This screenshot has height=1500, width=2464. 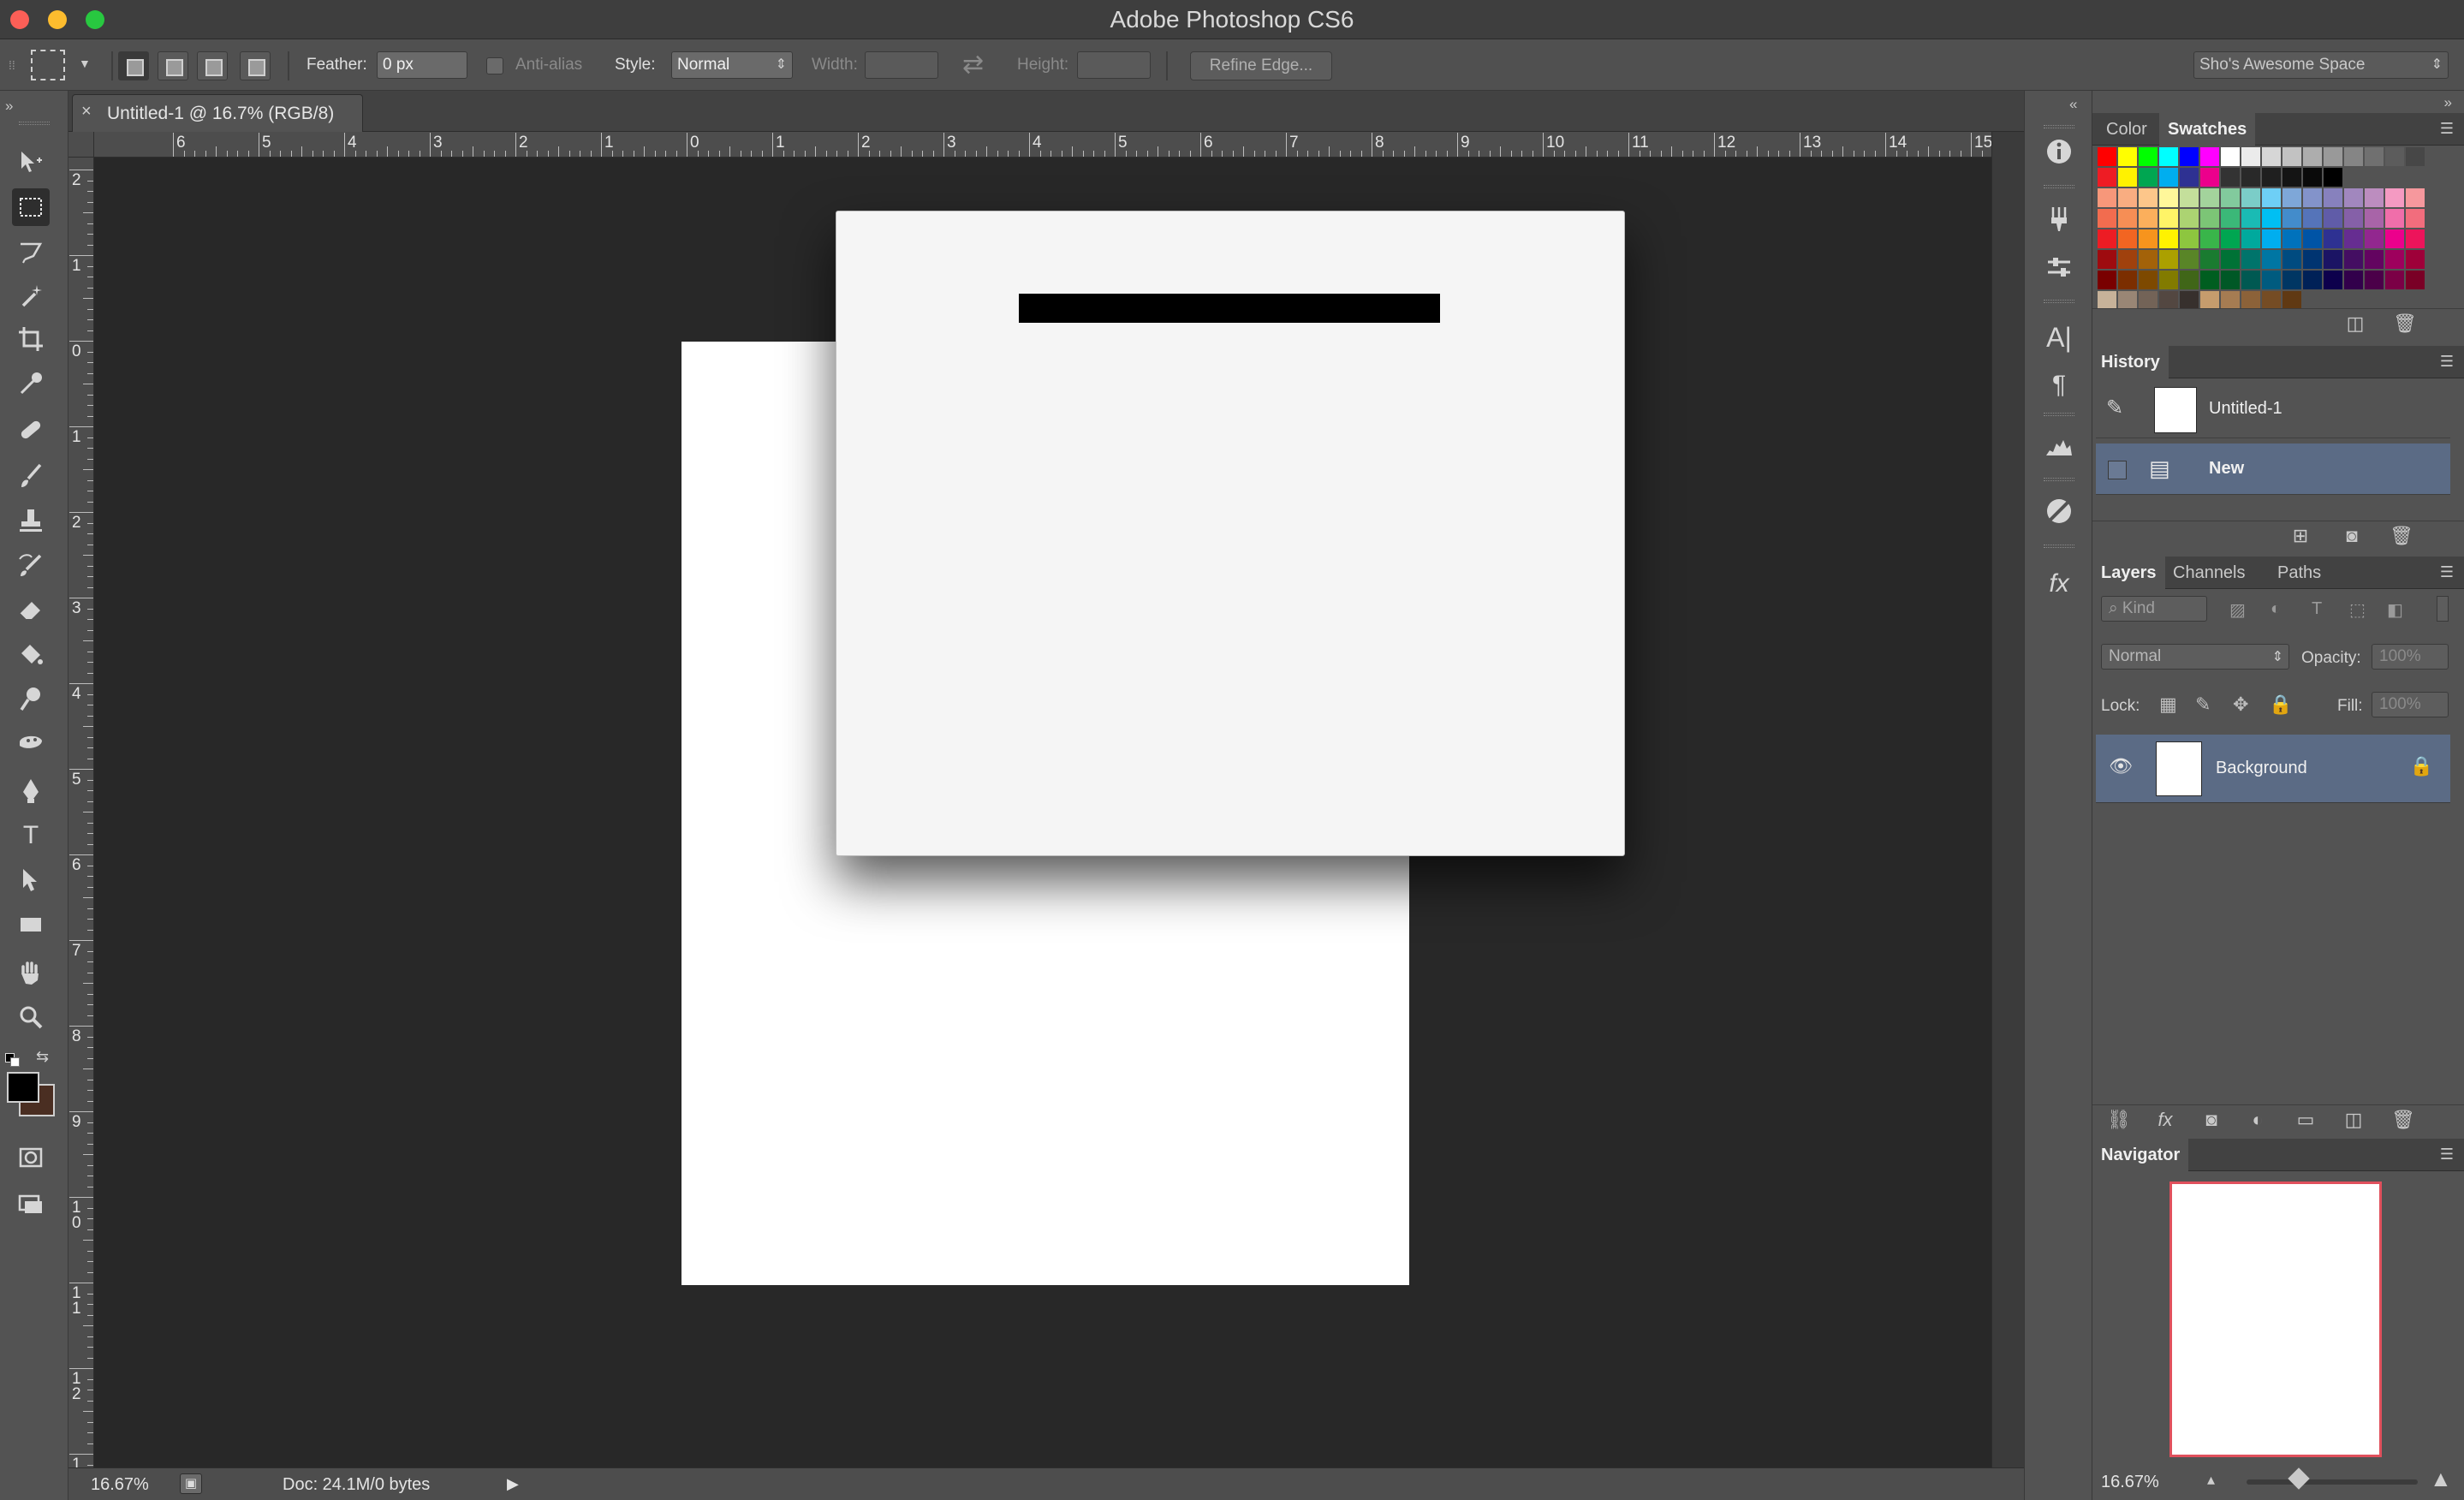 I want to click on intersect-selection-button, so click(x=256, y=65).